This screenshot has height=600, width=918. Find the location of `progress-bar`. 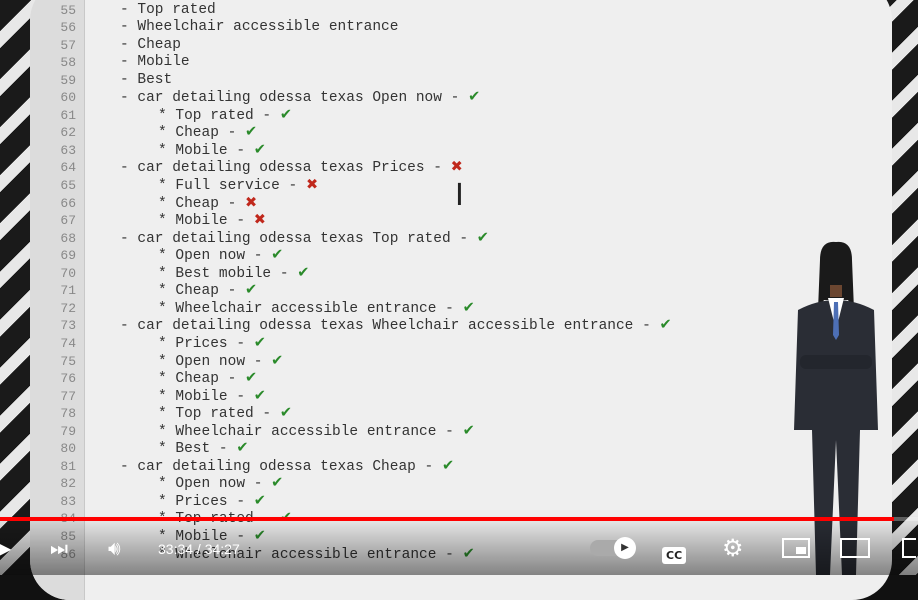

progress-bar is located at coordinates (459, 519).